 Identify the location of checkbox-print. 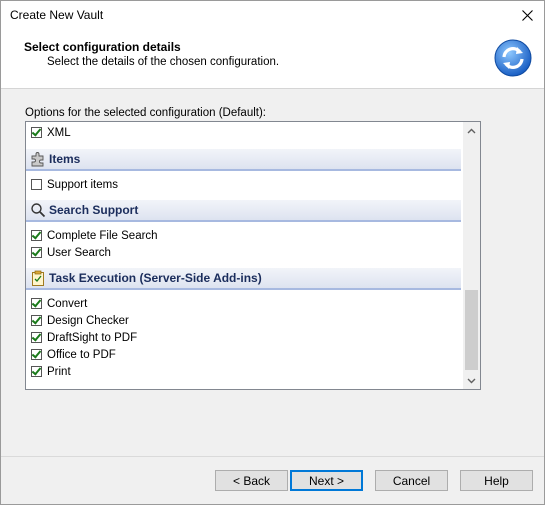
(36, 371).